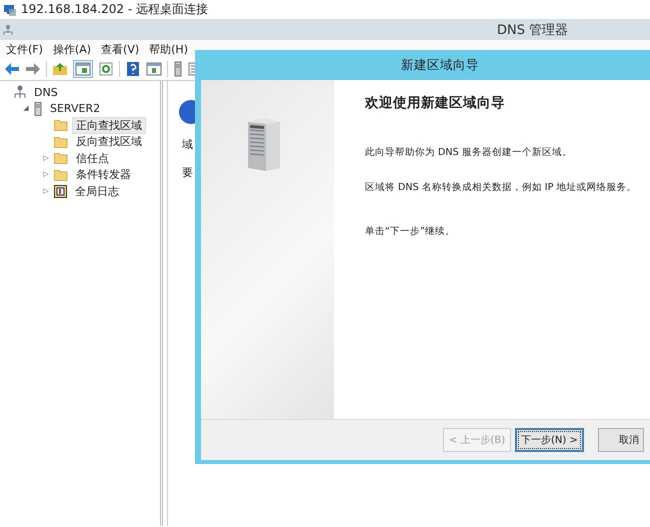 The height and width of the screenshot is (527, 650). I want to click on wizard-text: 区域将 DNS 名称转换成相关数据，例如 IP 地址或网络服务。, so click(500, 187).